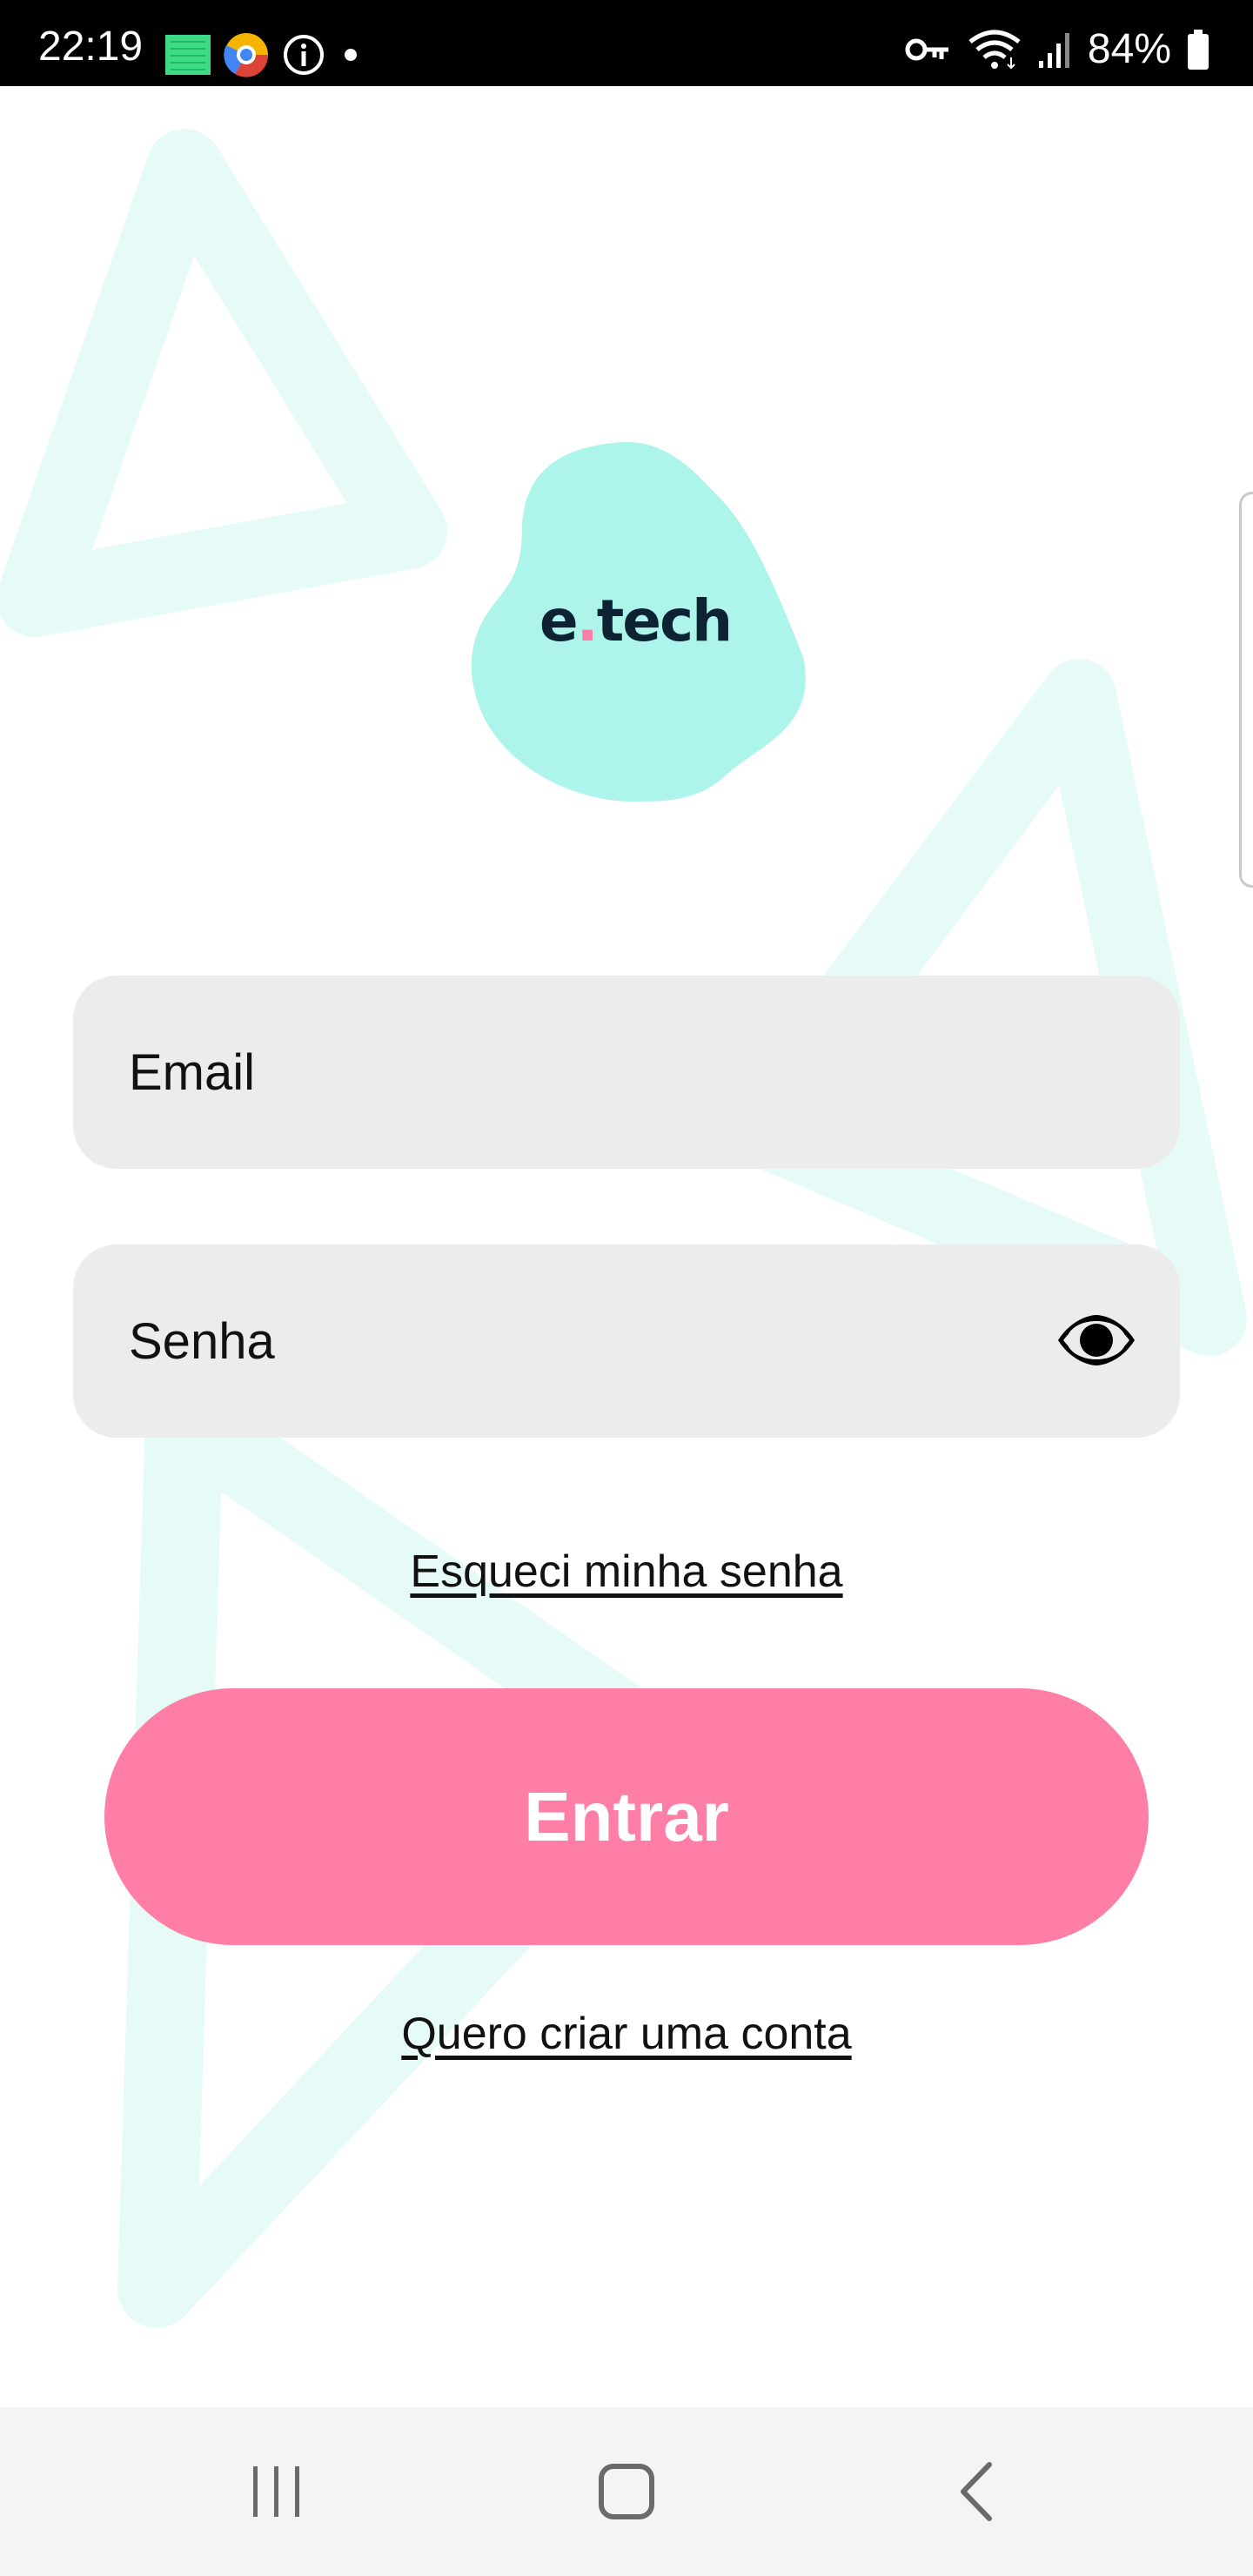  What do you see at coordinates (626, 43) in the screenshot?
I see `status-bar: 22:19 84%` at bounding box center [626, 43].